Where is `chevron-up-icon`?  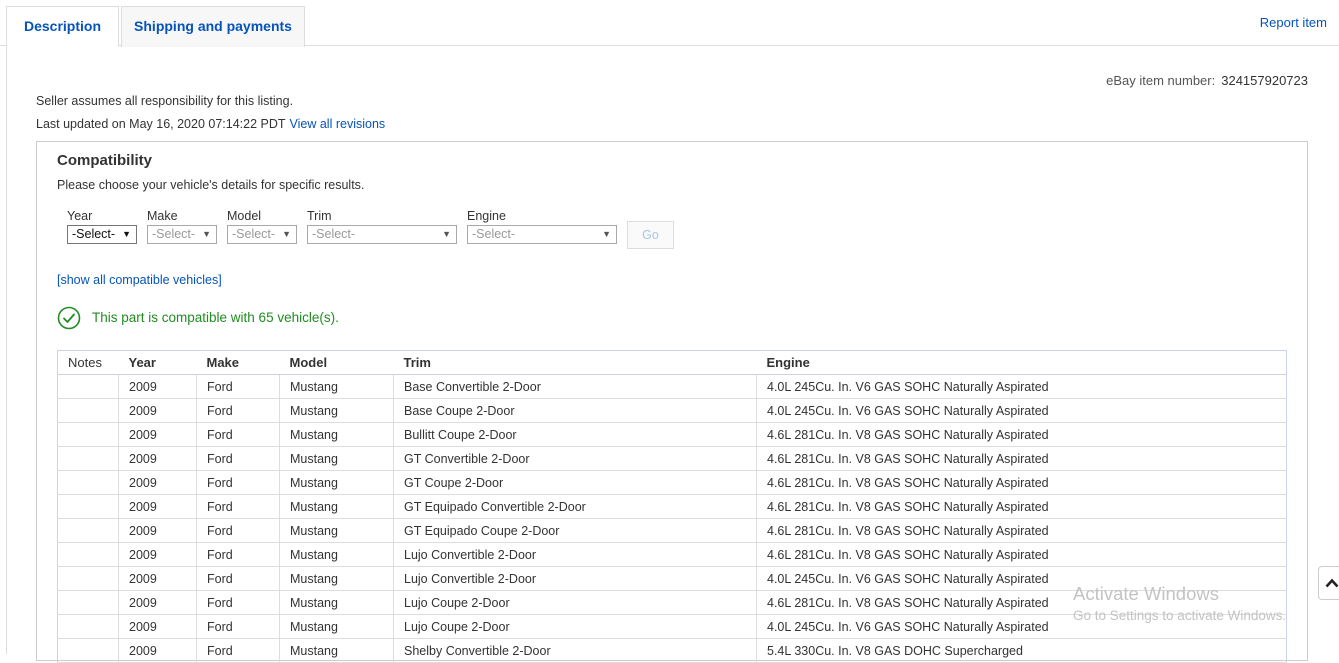
chevron-up-icon is located at coordinates (1332, 583).